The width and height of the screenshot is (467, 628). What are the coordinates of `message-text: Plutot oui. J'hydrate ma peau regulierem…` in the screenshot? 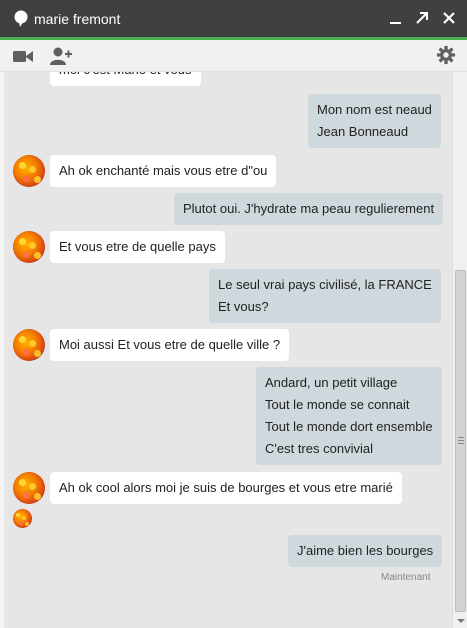 It's located at (309, 208).